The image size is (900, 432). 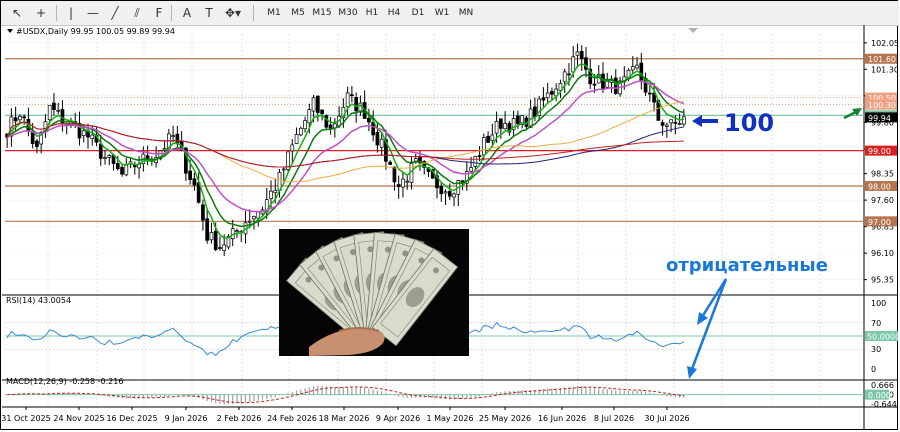 What do you see at coordinates (884, 43) in the screenshot?
I see `price-tick-label: 102.05` at bounding box center [884, 43].